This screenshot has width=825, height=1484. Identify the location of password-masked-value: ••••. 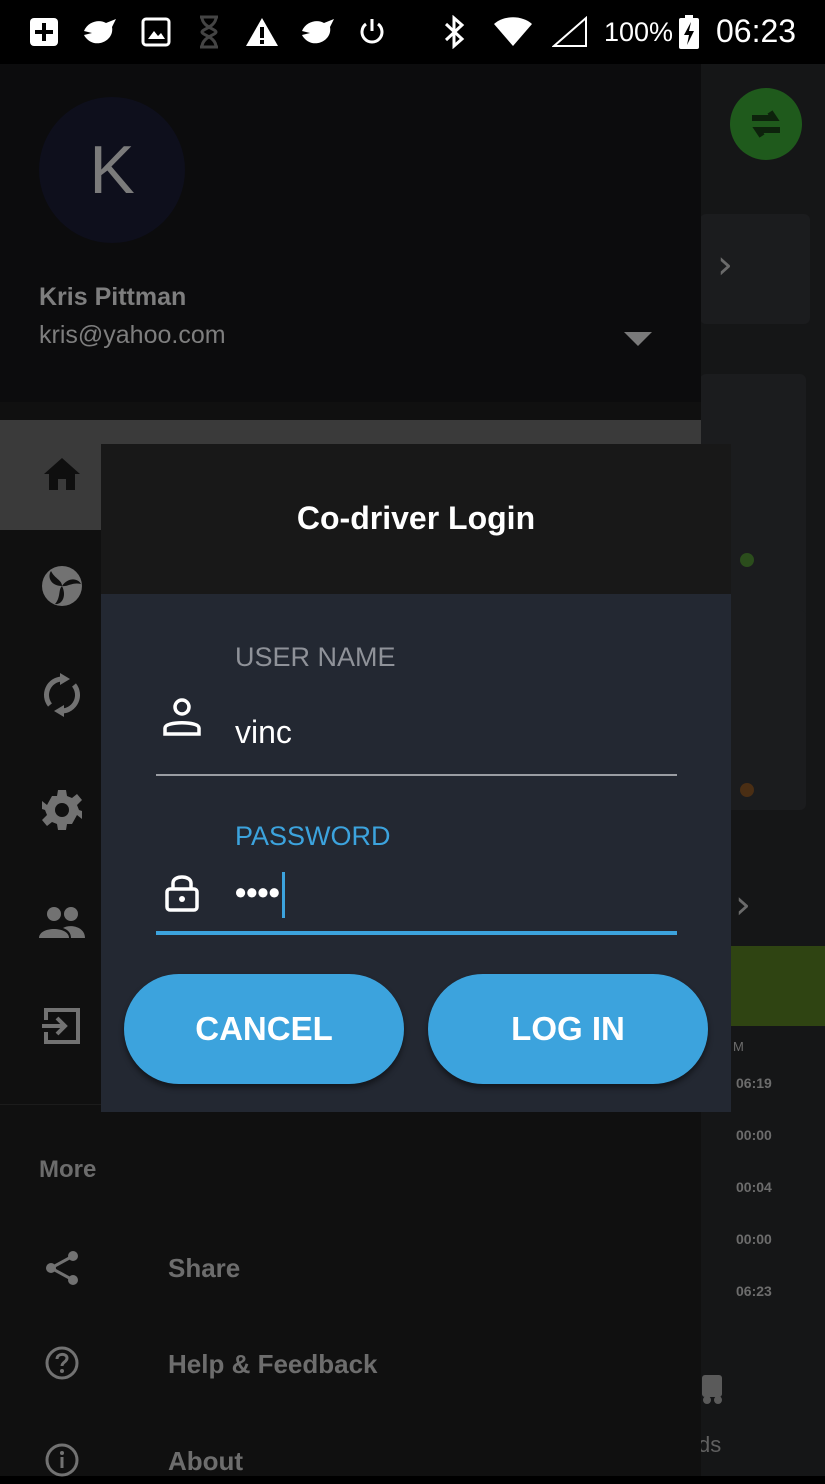
(257, 892).